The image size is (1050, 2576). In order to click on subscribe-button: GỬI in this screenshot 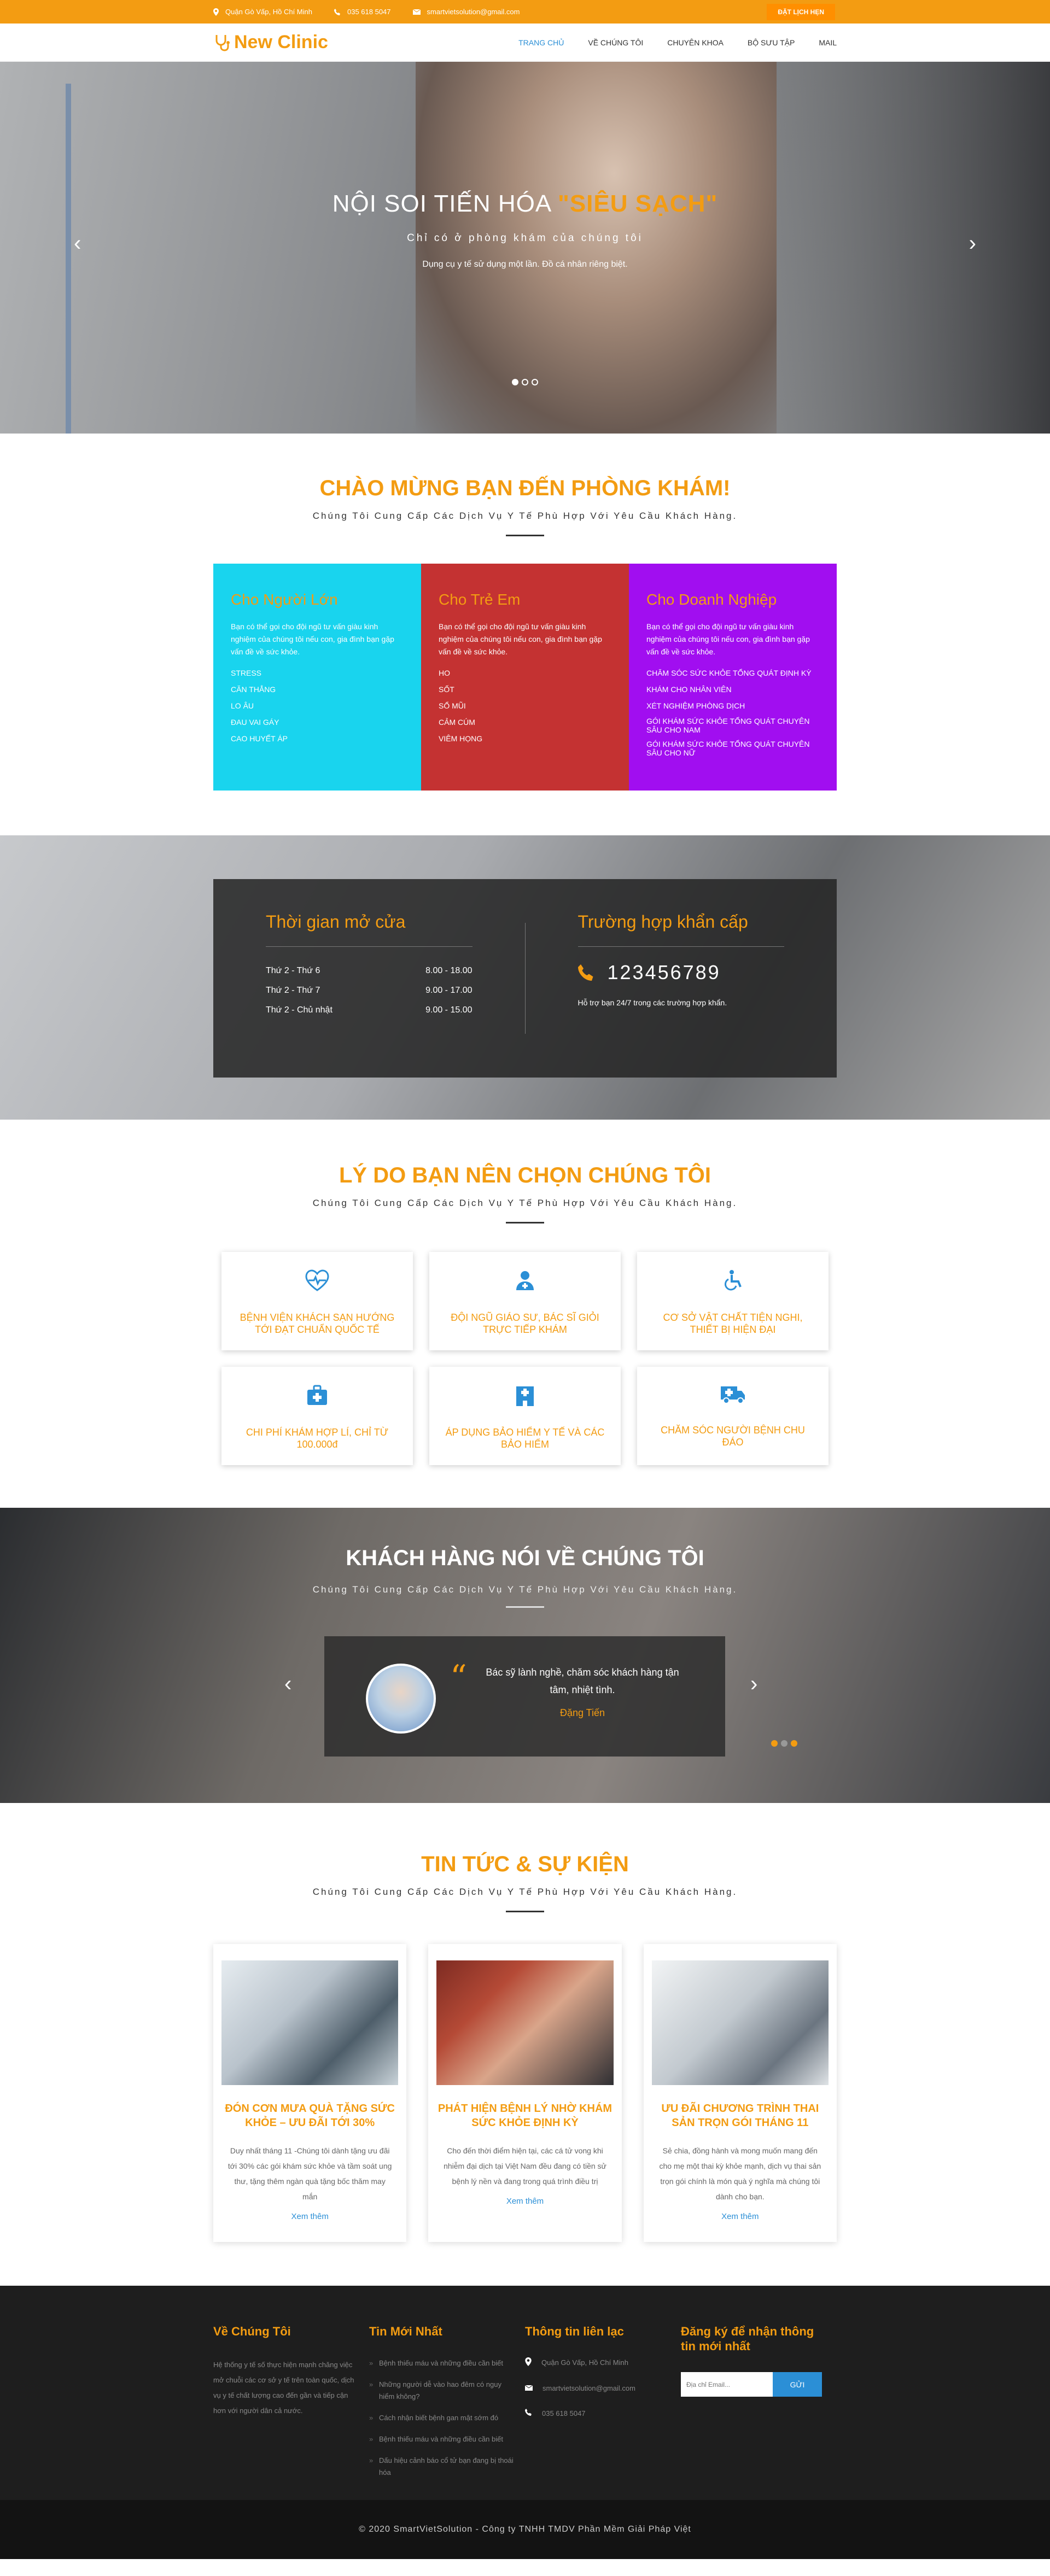, I will do `click(797, 2385)`.